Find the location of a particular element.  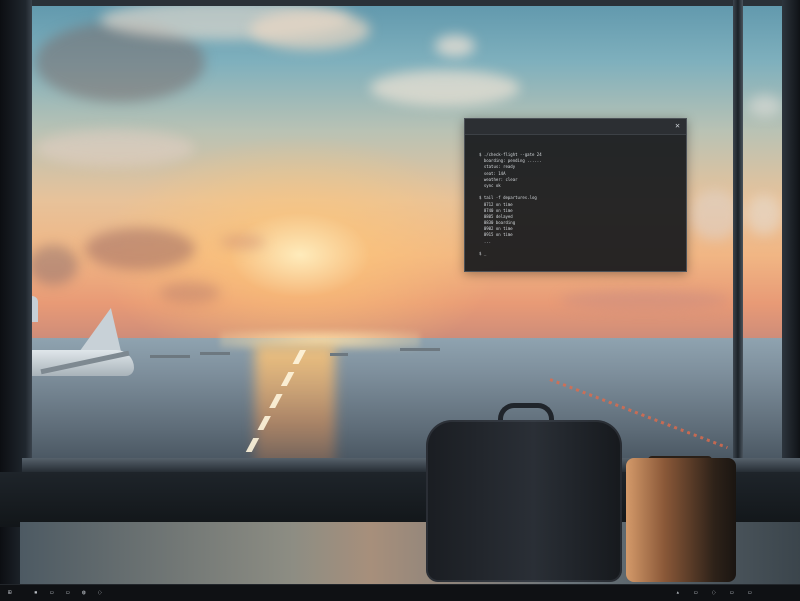

terminal-app-icon: ▪ is located at coordinates (36, 592).